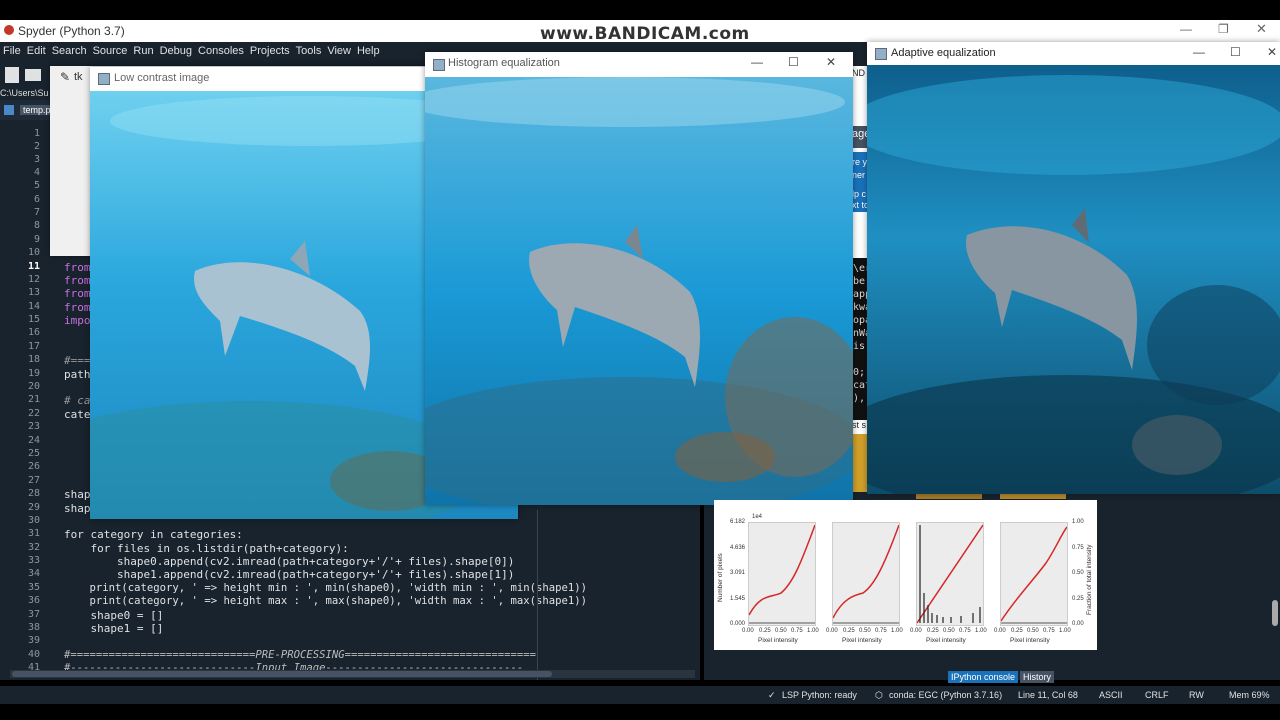 This screenshot has width=1280, height=720. What do you see at coordinates (12, 75) in the screenshot?
I see `new-file-icon` at bounding box center [12, 75].